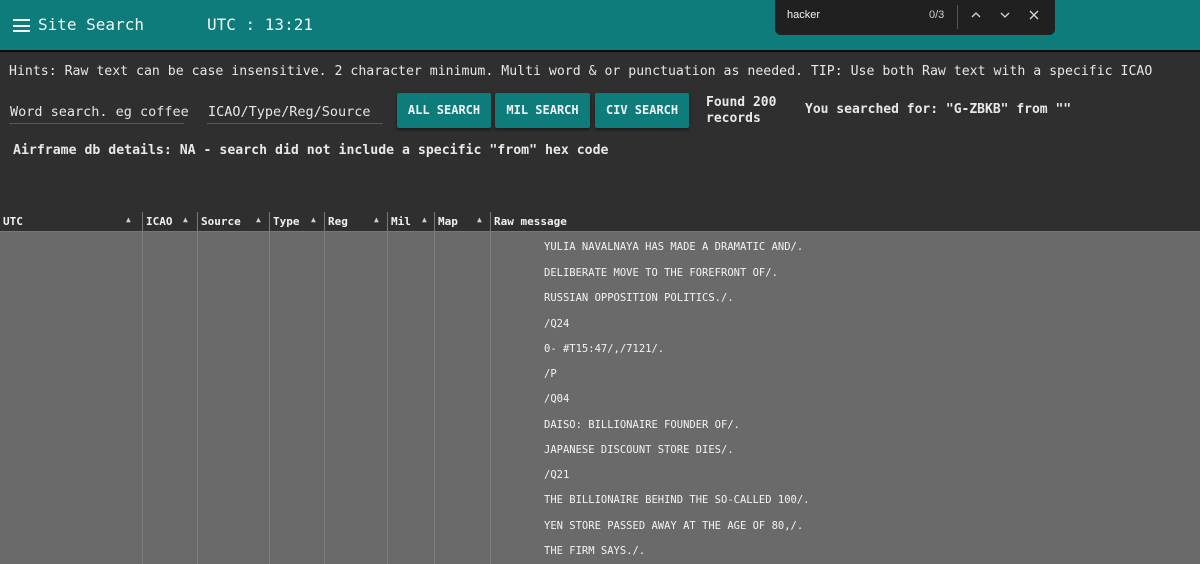  Describe the element at coordinates (557, 475) in the screenshot. I see `raw-message-line: /Q21` at that location.